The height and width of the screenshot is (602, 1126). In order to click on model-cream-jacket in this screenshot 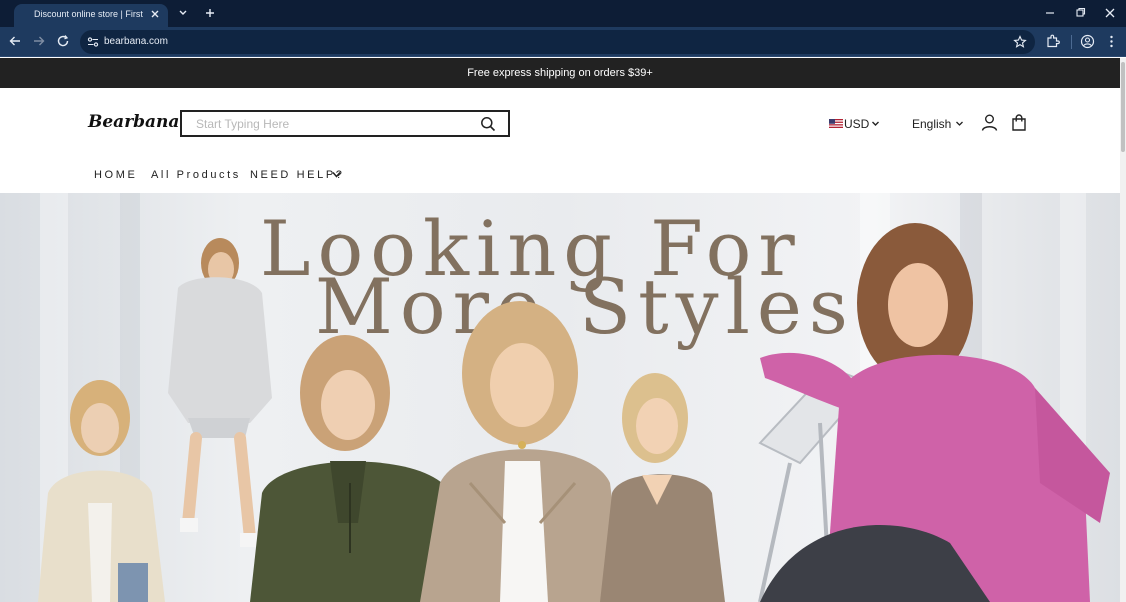, I will do `click(101, 491)`.